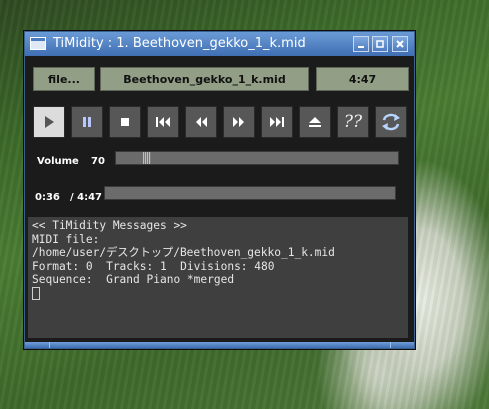 This screenshot has width=489, height=409. I want to click on repeat-button, so click(391, 122).